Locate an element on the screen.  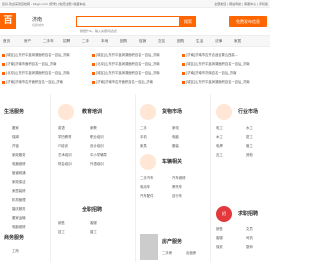
nav-item: 促销 is located at coordinates (142, 41).